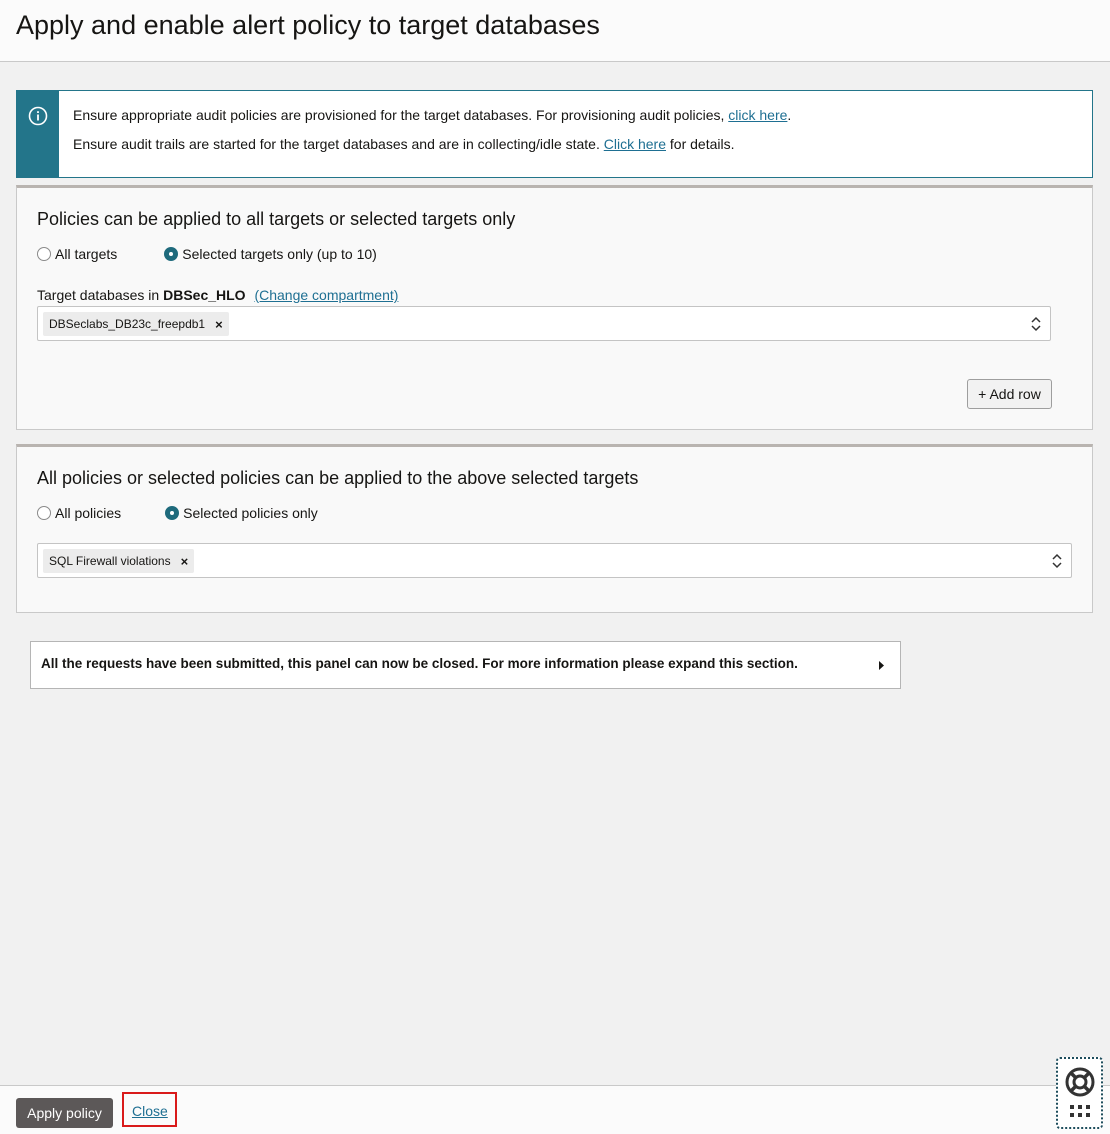 Image resolution: width=1110 pixels, height=1134 pixels. Describe the element at coordinates (44, 254) in the screenshot. I see `radio-all-targets-circle` at that location.